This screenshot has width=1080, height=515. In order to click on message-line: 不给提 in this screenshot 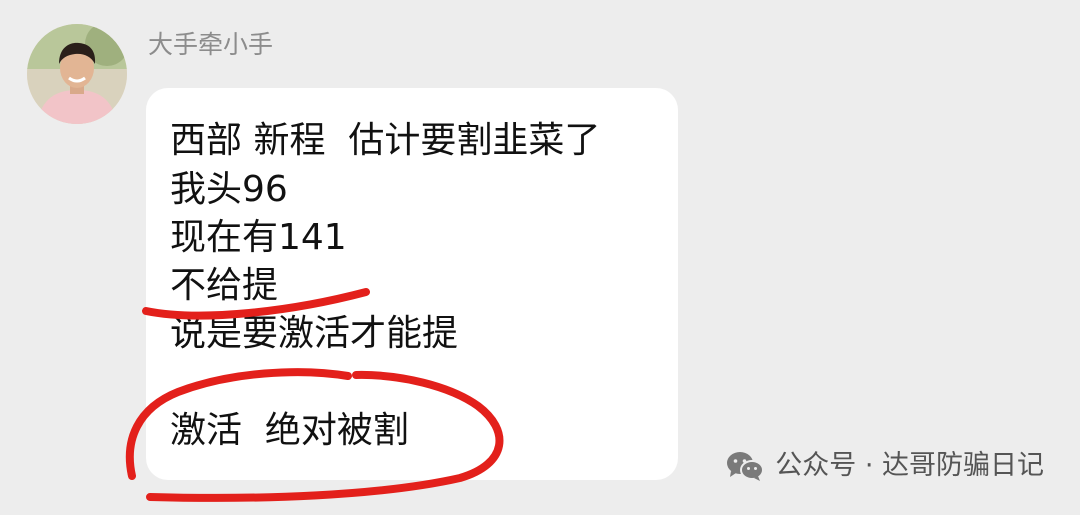, I will do `click(224, 285)`.